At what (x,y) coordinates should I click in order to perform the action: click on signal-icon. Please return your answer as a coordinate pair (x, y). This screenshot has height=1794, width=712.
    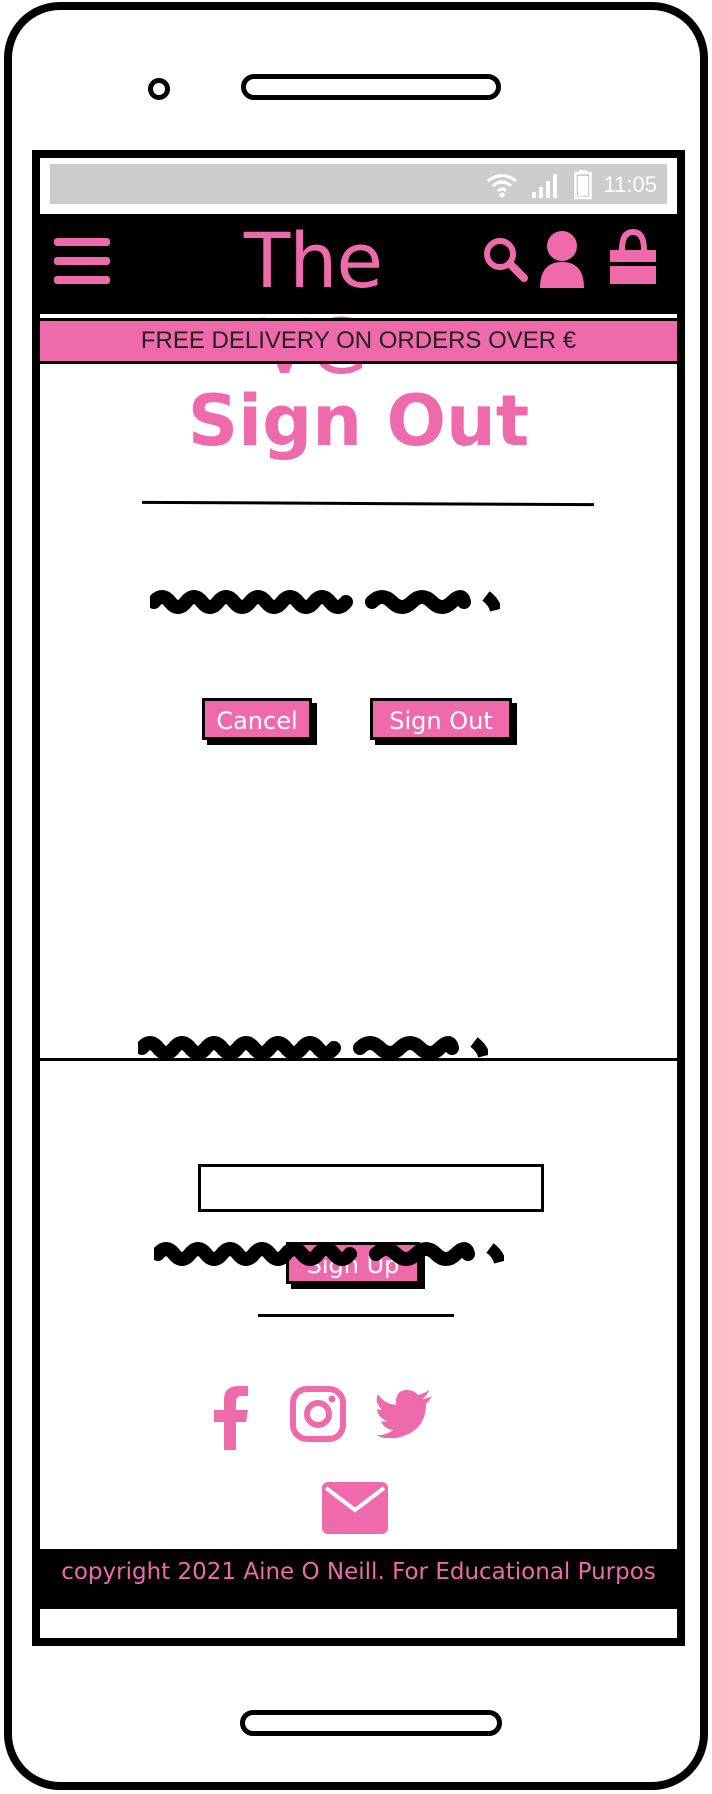
    Looking at the image, I should click on (544, 186).